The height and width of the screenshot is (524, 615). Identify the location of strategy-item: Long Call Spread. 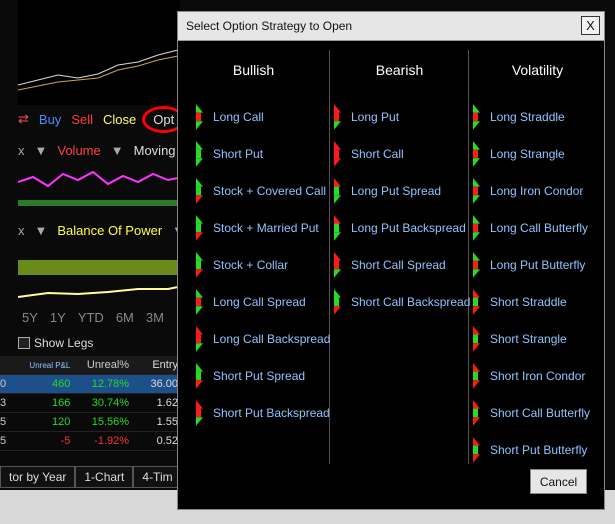
(251, 302).